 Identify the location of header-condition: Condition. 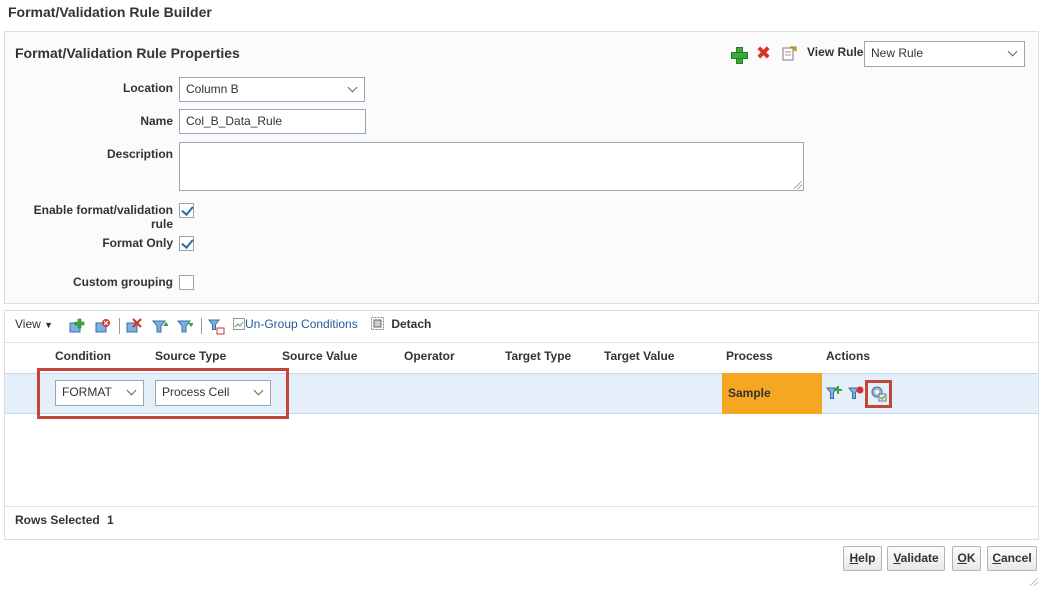
(83, 356).